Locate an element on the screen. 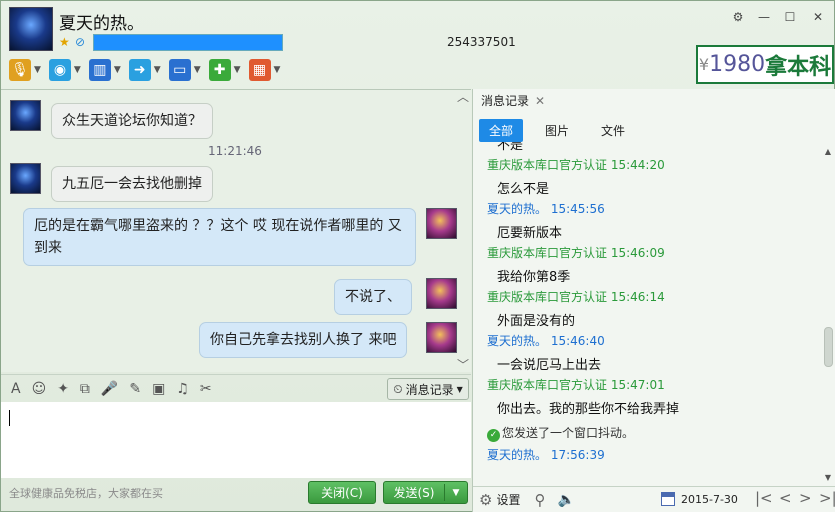 The width and height of the screenshot is (835, 512). filter-files: 文件 is located at coordinates (613, 130).